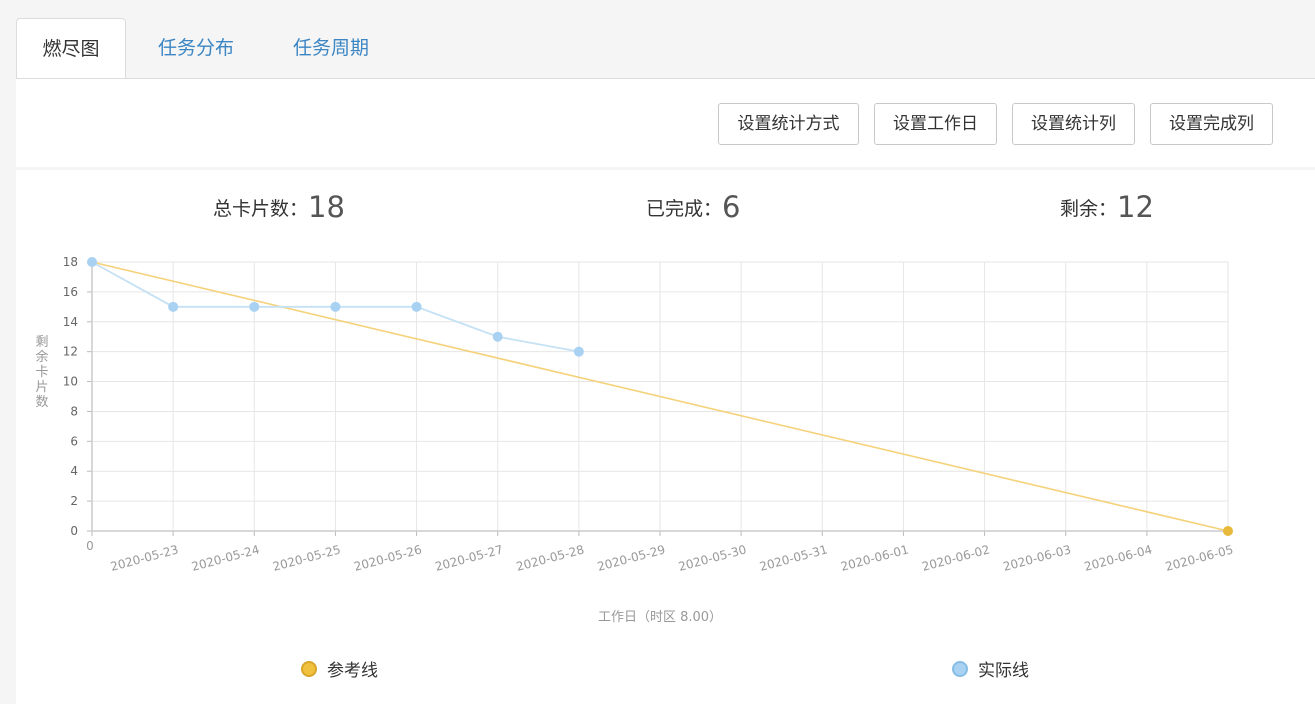  What do you see at coordinates (90, 546) in the screenshot?
I see `x-tick-label: 0` at bounding box center [90, 546].